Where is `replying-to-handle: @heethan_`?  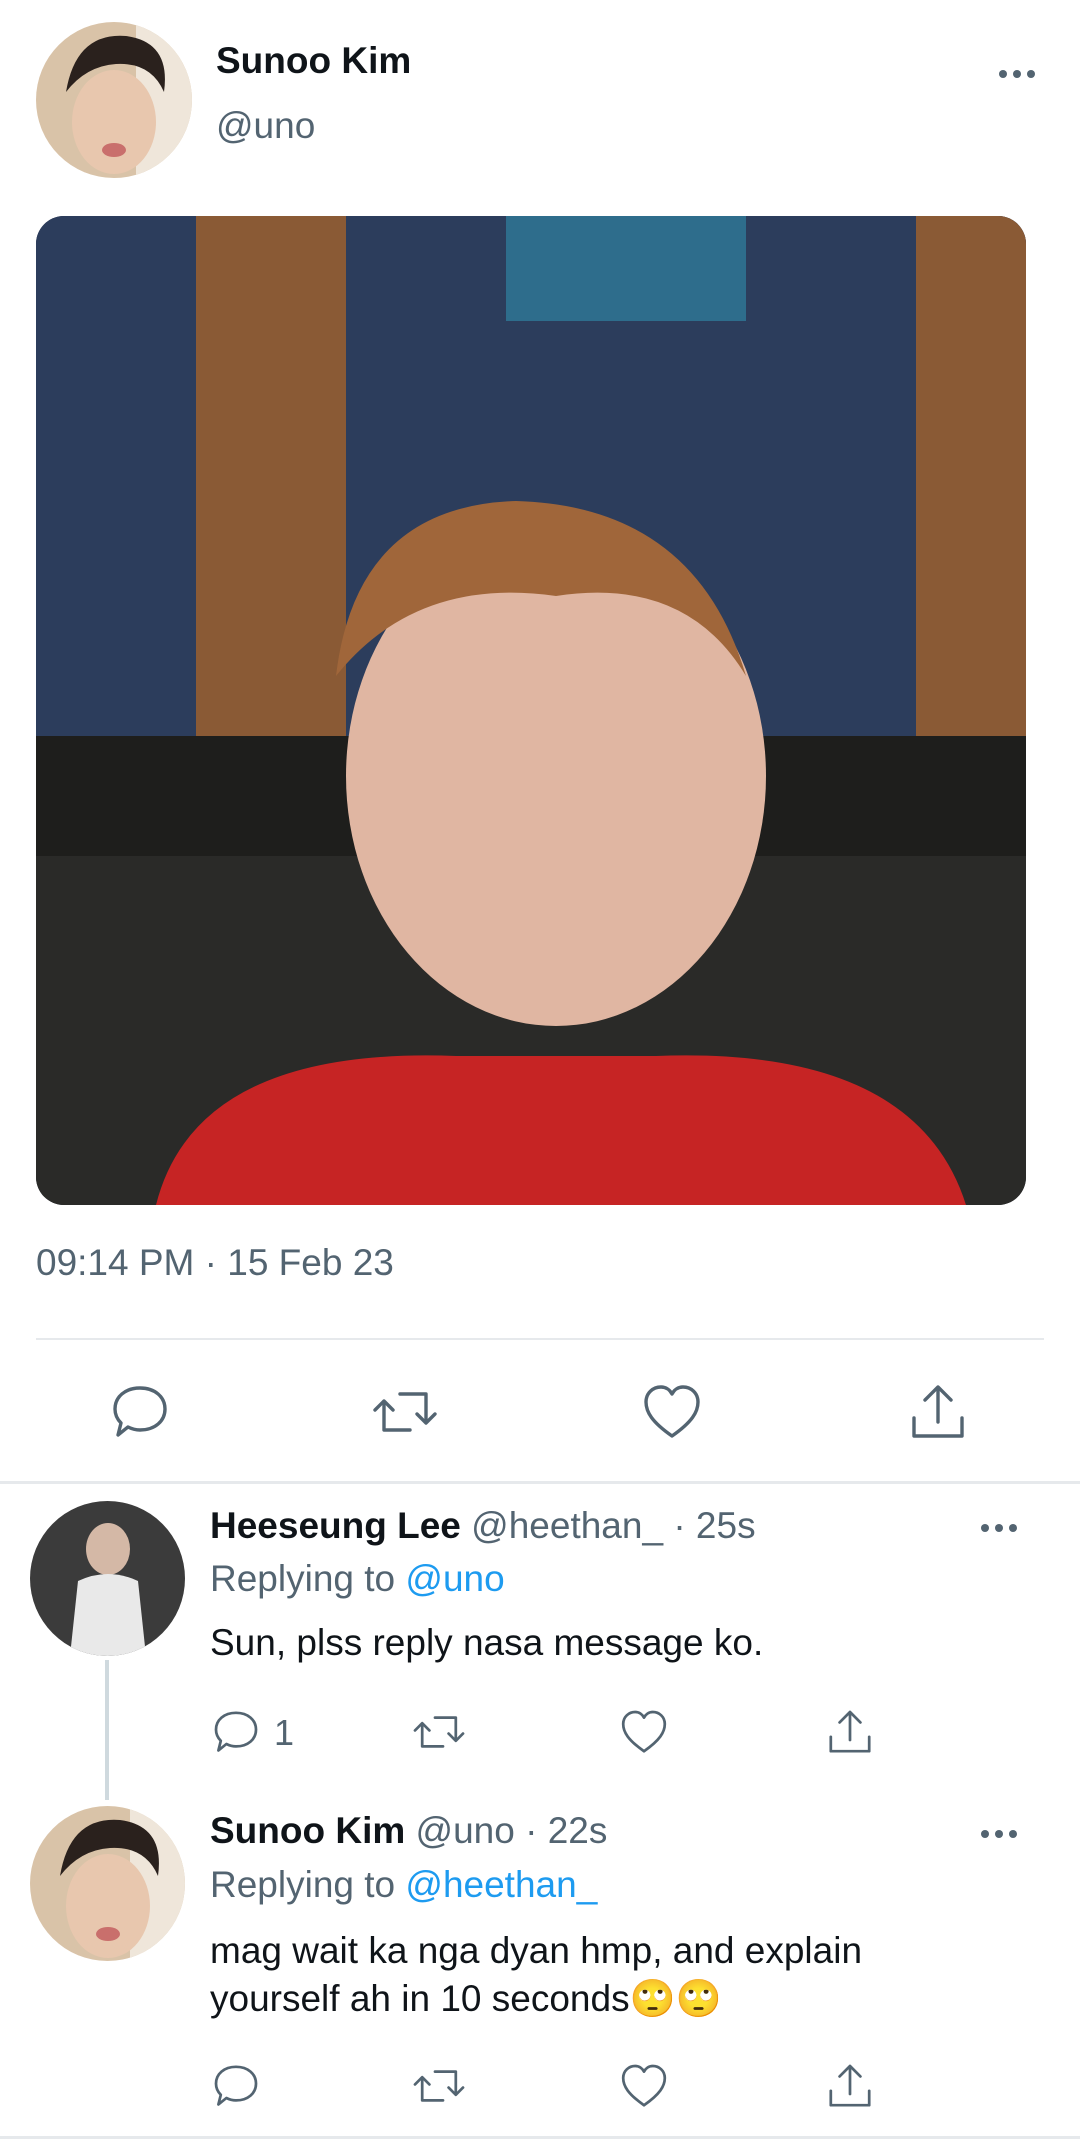
replying-to-handle: @heethan_ is located at coordinates (501, 1884).